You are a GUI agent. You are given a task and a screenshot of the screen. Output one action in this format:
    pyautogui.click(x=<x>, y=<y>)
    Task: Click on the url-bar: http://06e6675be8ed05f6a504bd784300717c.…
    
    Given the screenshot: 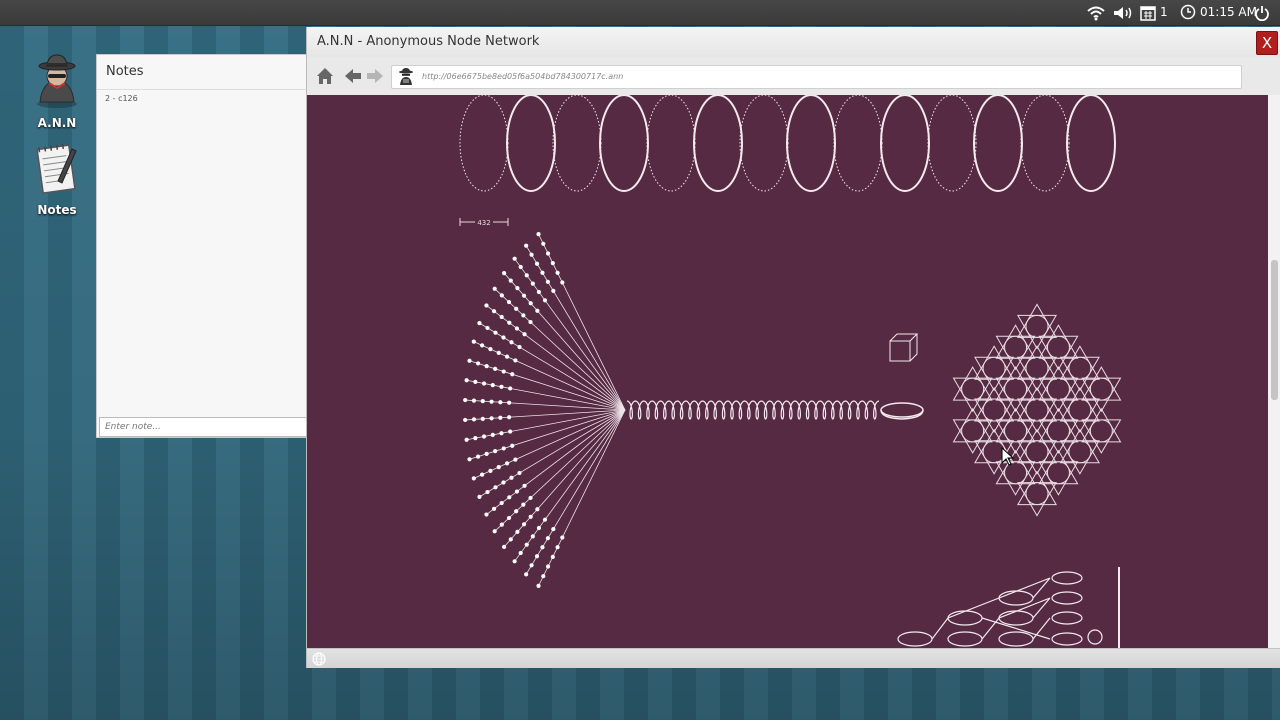 What is the action you would take?
    pyautogui.click(x=816, y=77)
    